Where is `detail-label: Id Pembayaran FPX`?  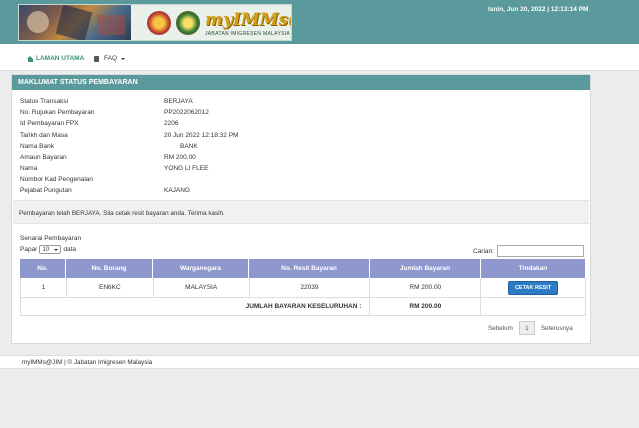 detail-label: Id Pembayaran FPX is located at coordinates (49, 123).